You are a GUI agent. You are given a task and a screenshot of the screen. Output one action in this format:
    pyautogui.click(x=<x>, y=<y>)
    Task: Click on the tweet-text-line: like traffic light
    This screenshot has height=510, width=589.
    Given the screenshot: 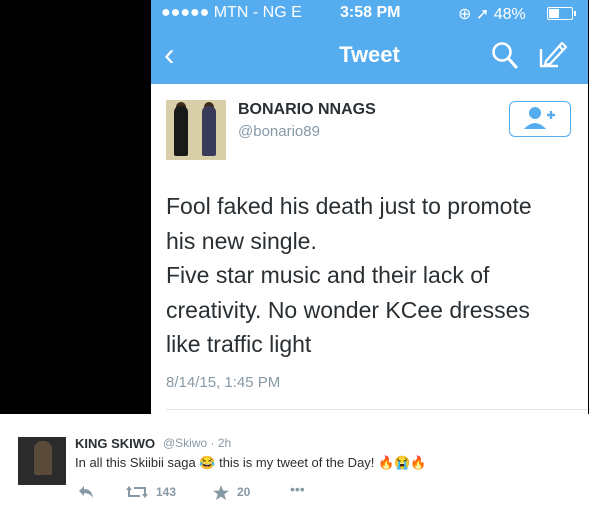 What is the action you would take?
    pyautogui.click(x=239, y=344)
    